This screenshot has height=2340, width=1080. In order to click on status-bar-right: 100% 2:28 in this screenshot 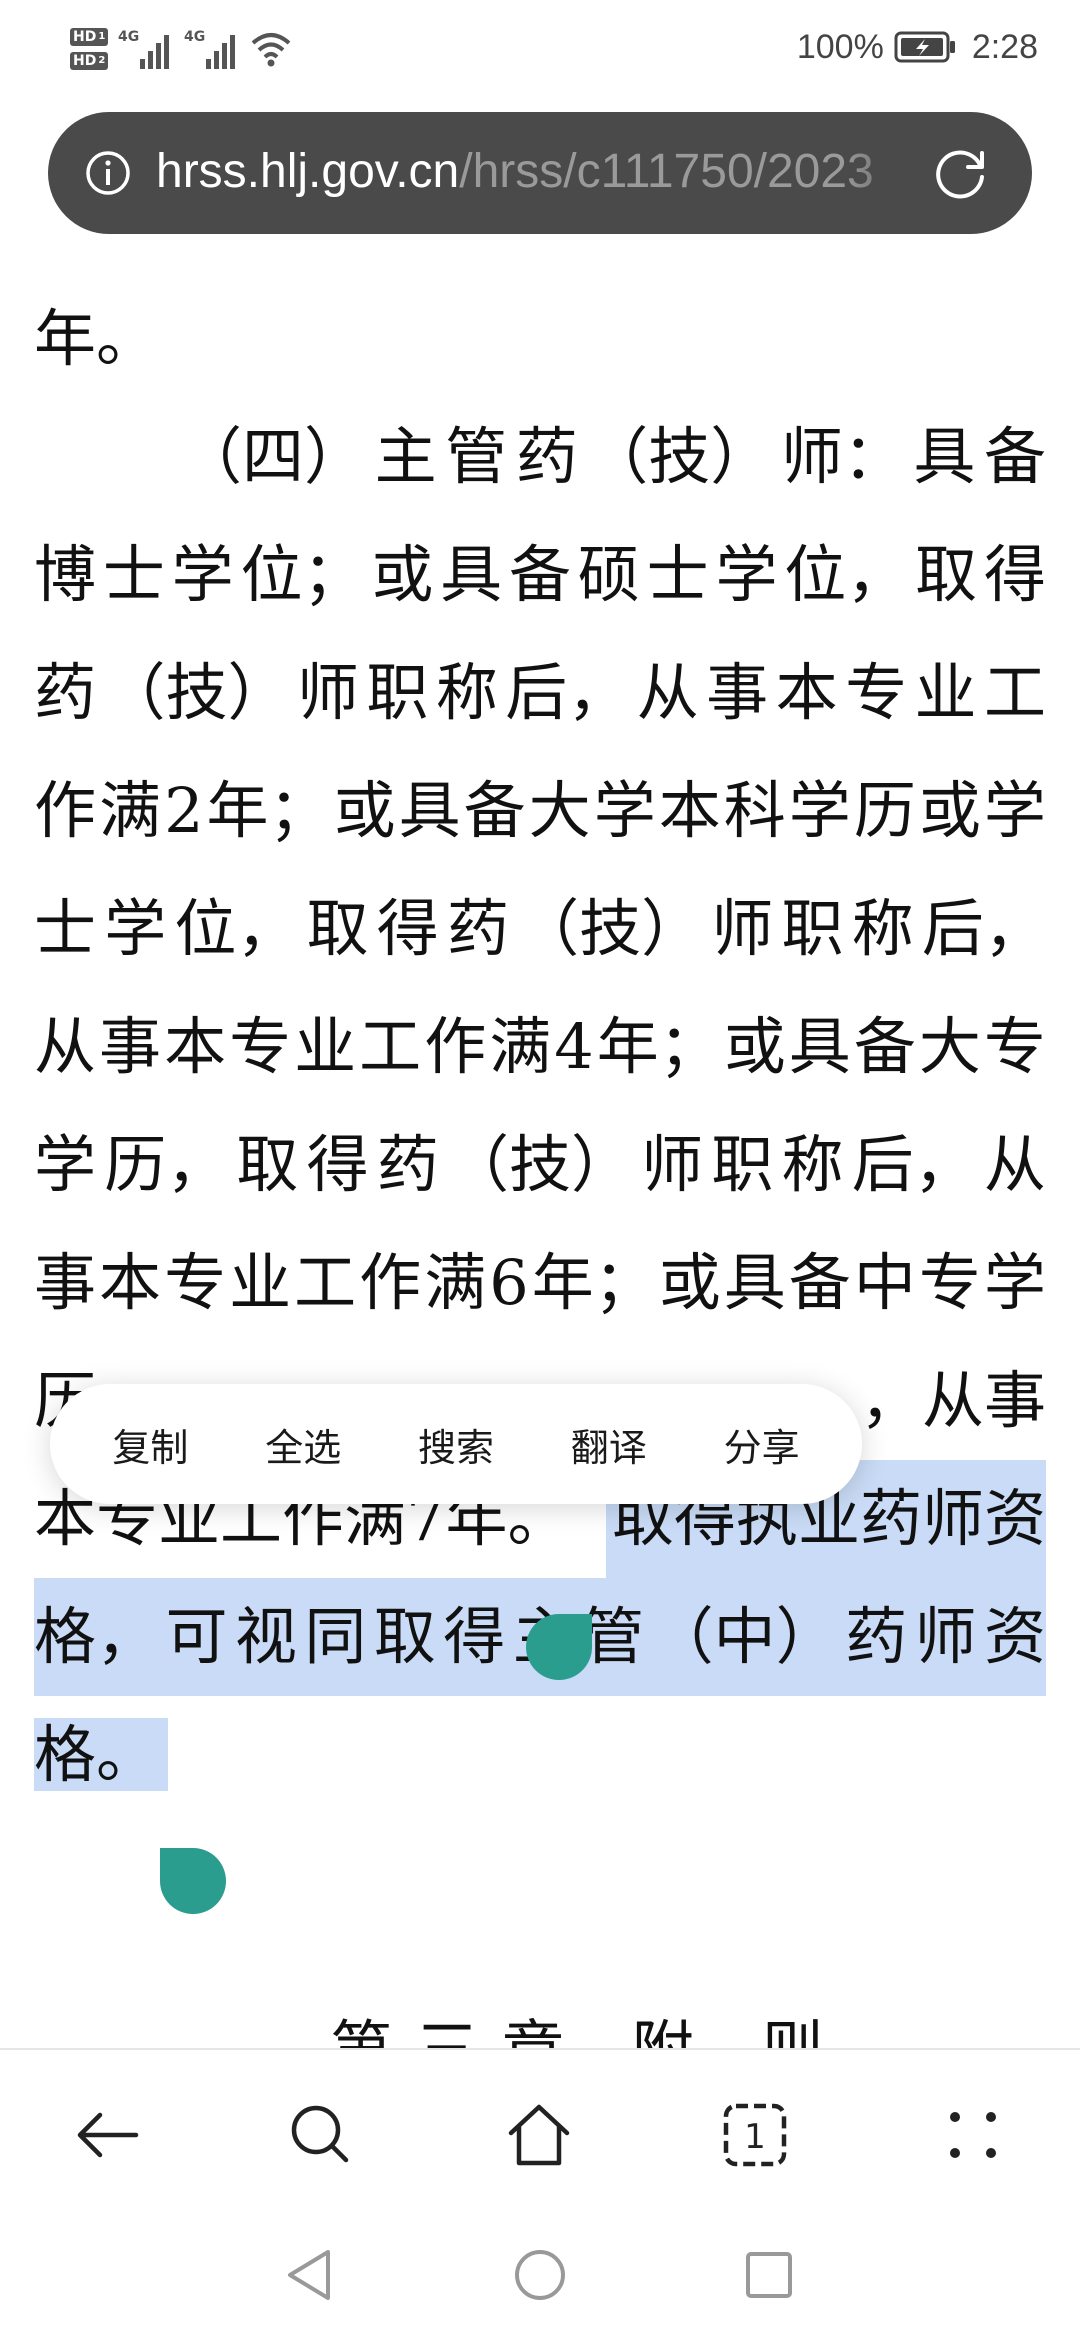, I will do `click(917, 47)`.